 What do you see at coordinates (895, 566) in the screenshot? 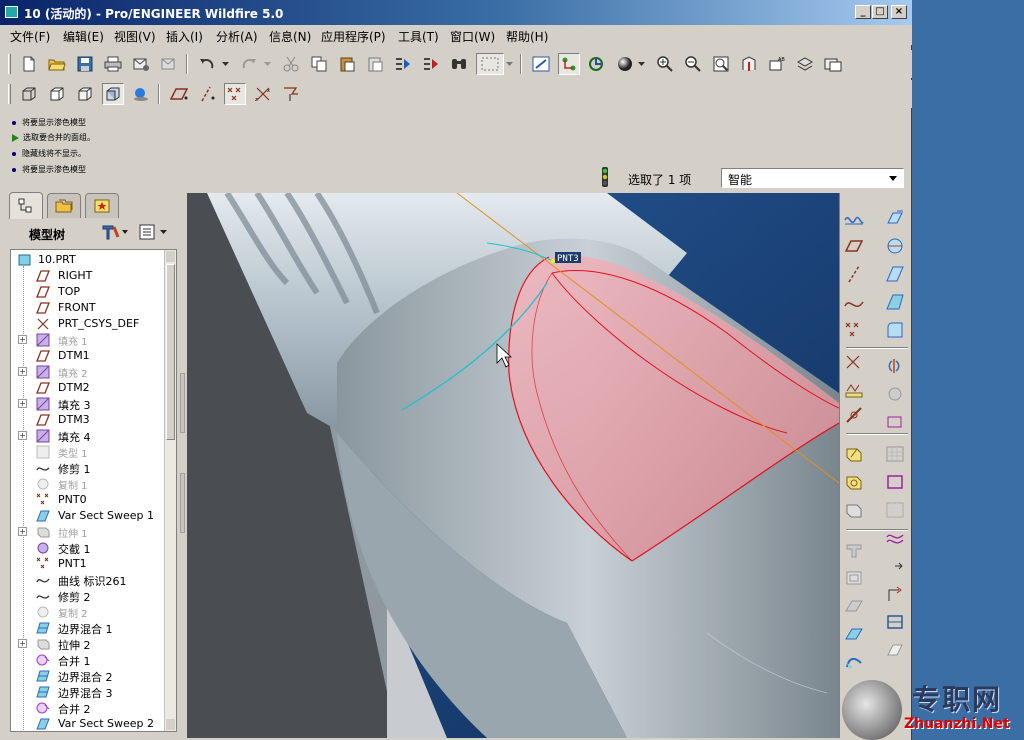
I see `offset-tool-icon` at bounding box center [895, 566].